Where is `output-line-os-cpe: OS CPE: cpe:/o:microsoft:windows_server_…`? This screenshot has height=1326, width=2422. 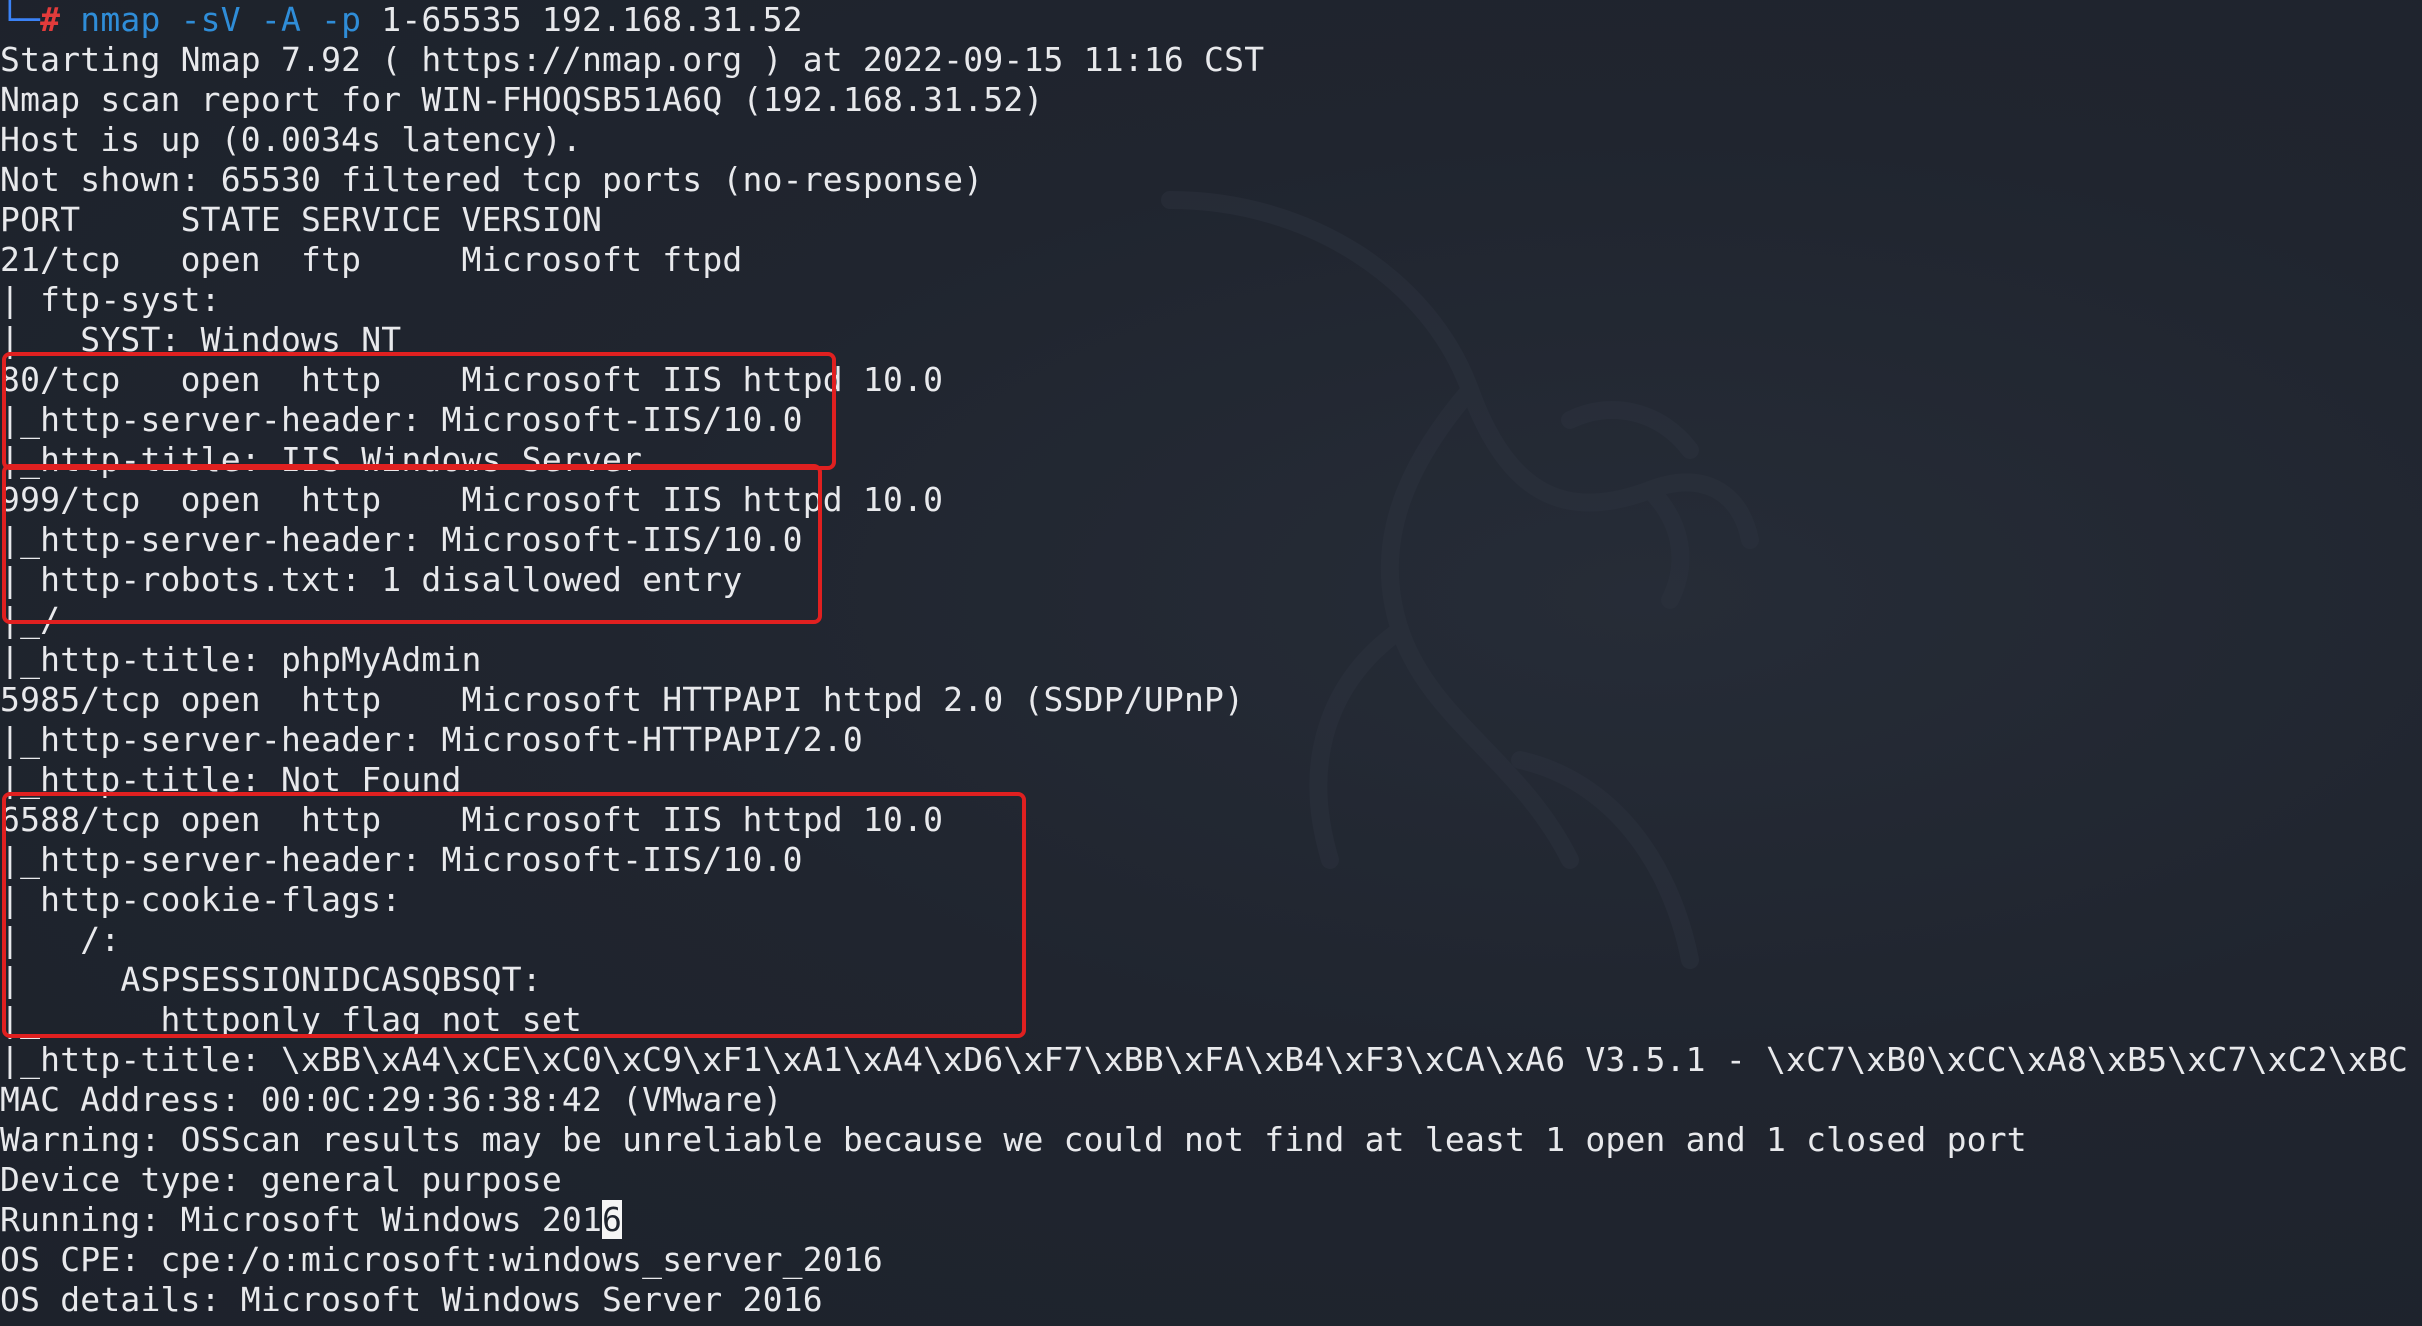
output-line-os-cpe: OS CPE: cpe:/o:microsoft:windows_server_… is located at coordinates (441, 1259).